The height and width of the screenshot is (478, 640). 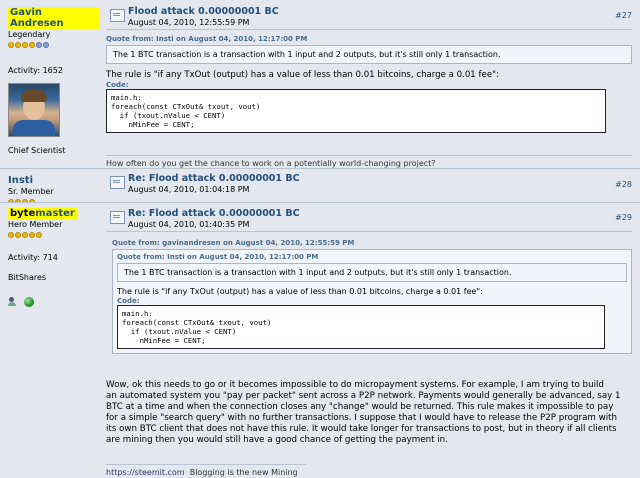 I want to click on avatar, so click(x=34, y=110).